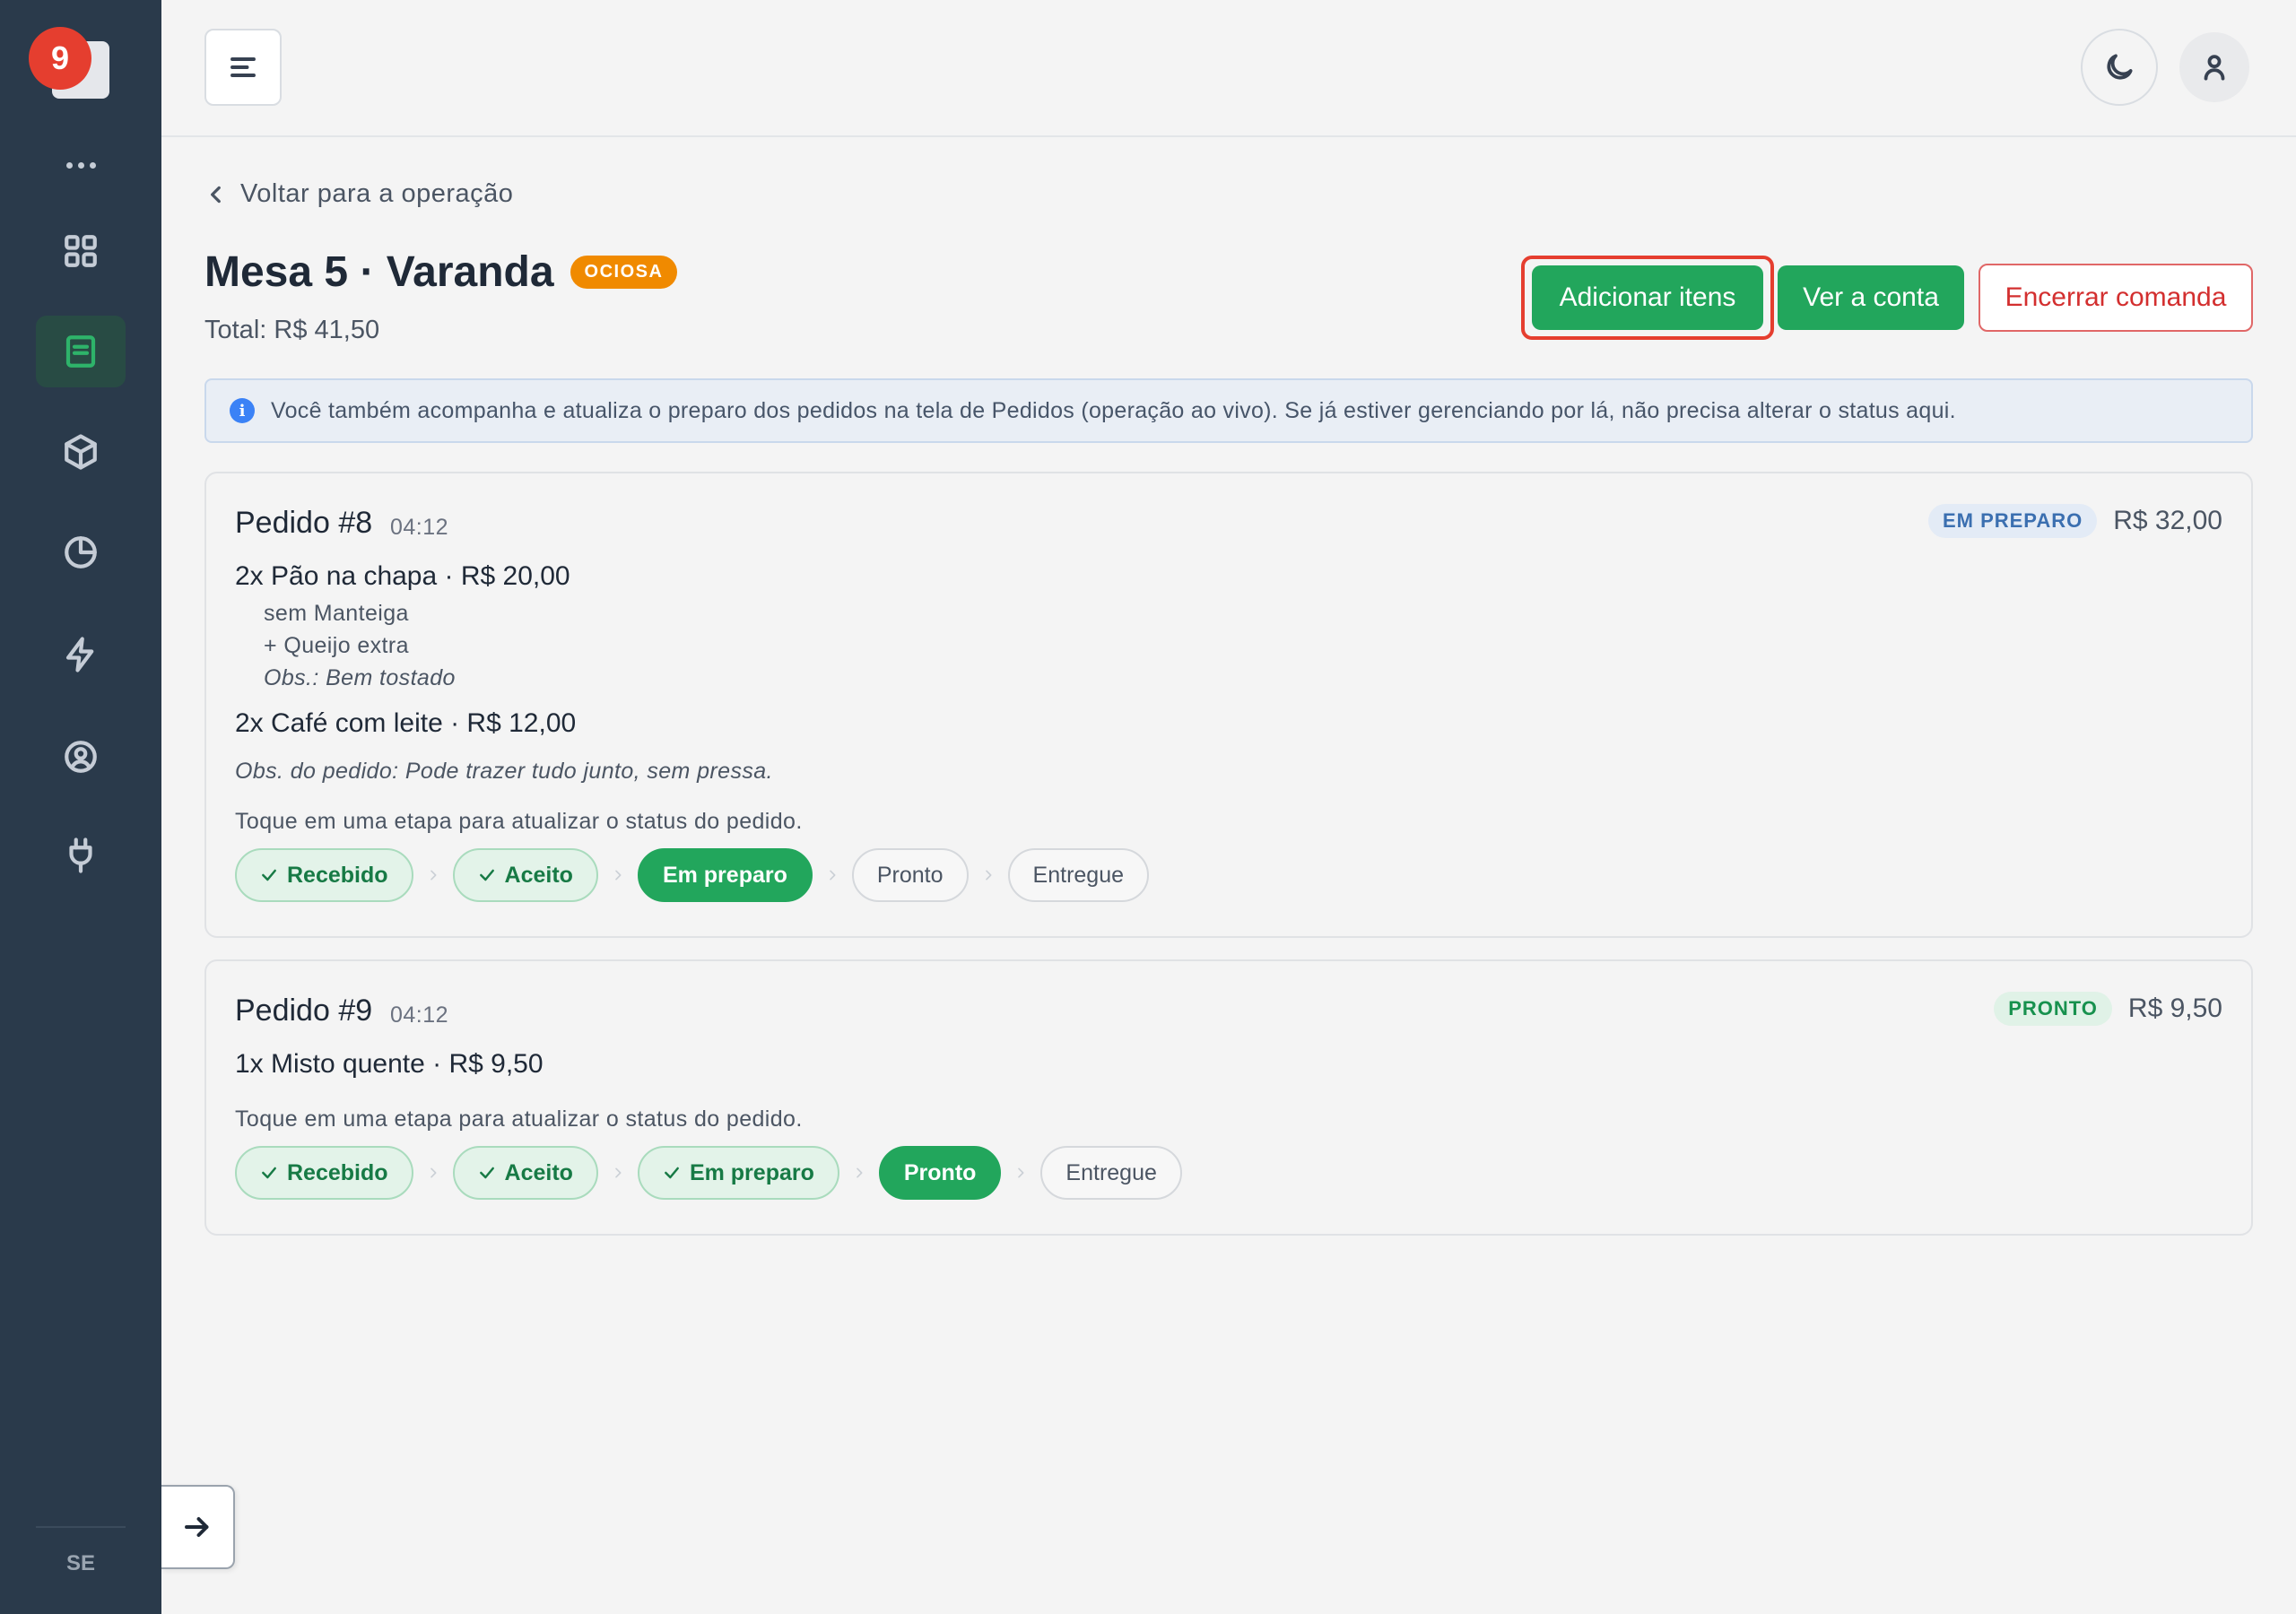 Image resolution: width=2296 pixels, height=1614 pixels. Describe the element at coordinates (402, 576) in the screenshot. I see `order-item: 2x Pão na chapa · R$ 20,00` at that location.